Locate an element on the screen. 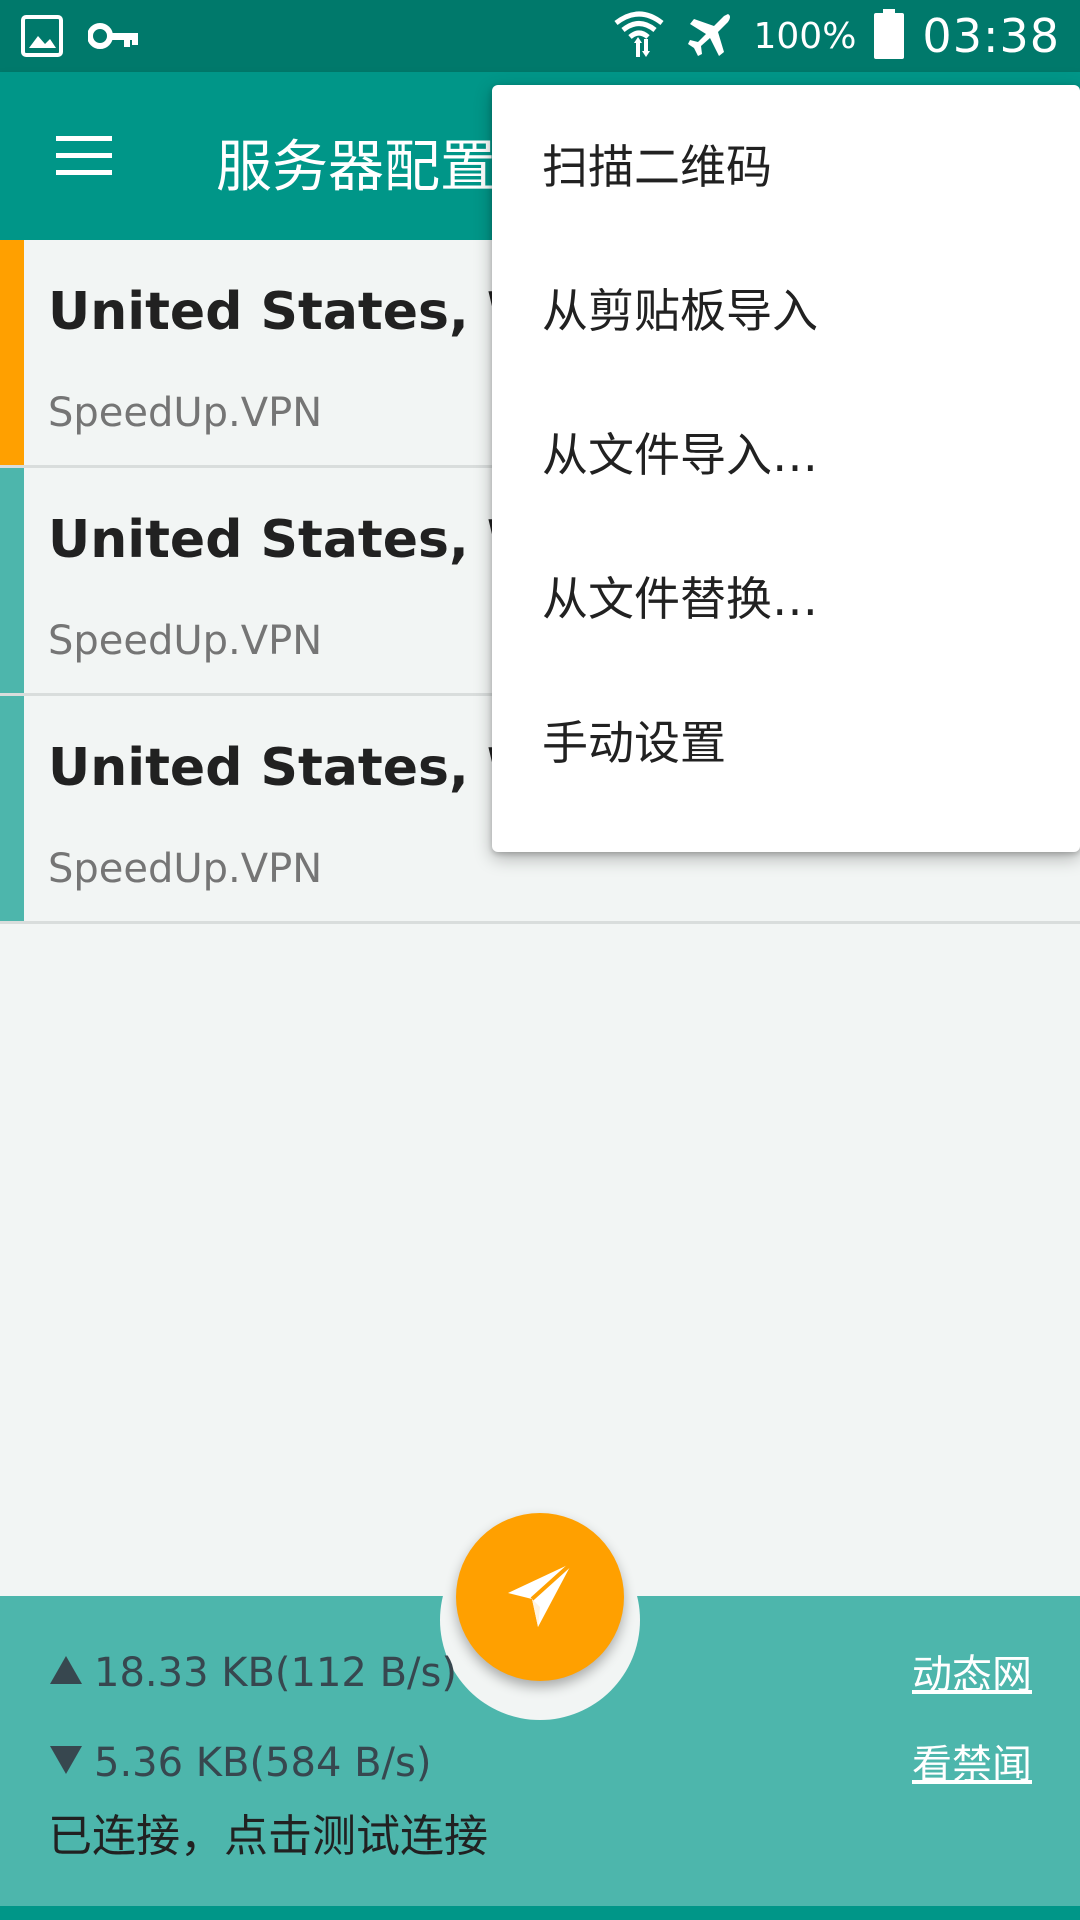 The height and width of the screenshot is (1920, 1080). page-title: 服务器配置 is located at coordinates (356, 167).